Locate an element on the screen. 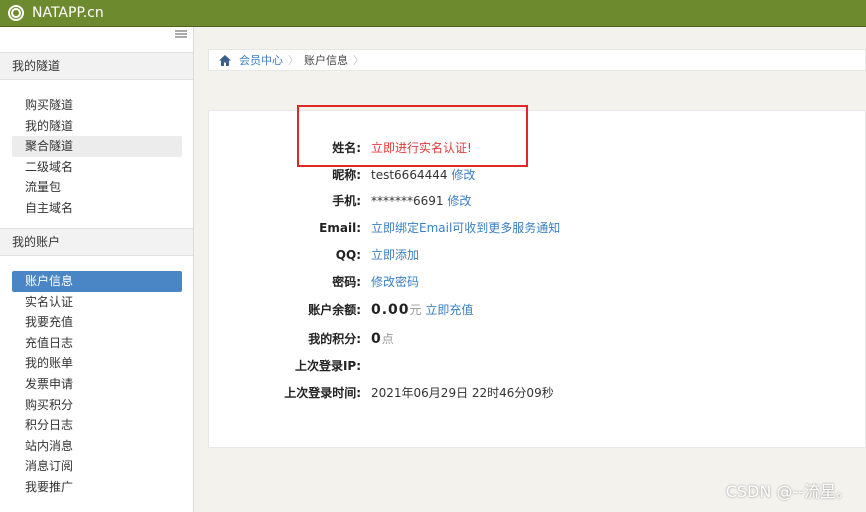 This screenshot has height=512, width=866. row-phone: 手机: *******6691 修改 is located at coordinates (537, 201).